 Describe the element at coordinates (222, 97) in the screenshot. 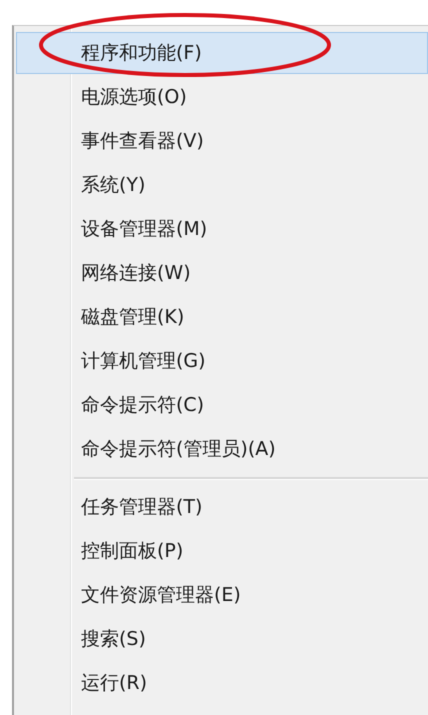

I see `menu-item: 电源选项(O)` at that location.